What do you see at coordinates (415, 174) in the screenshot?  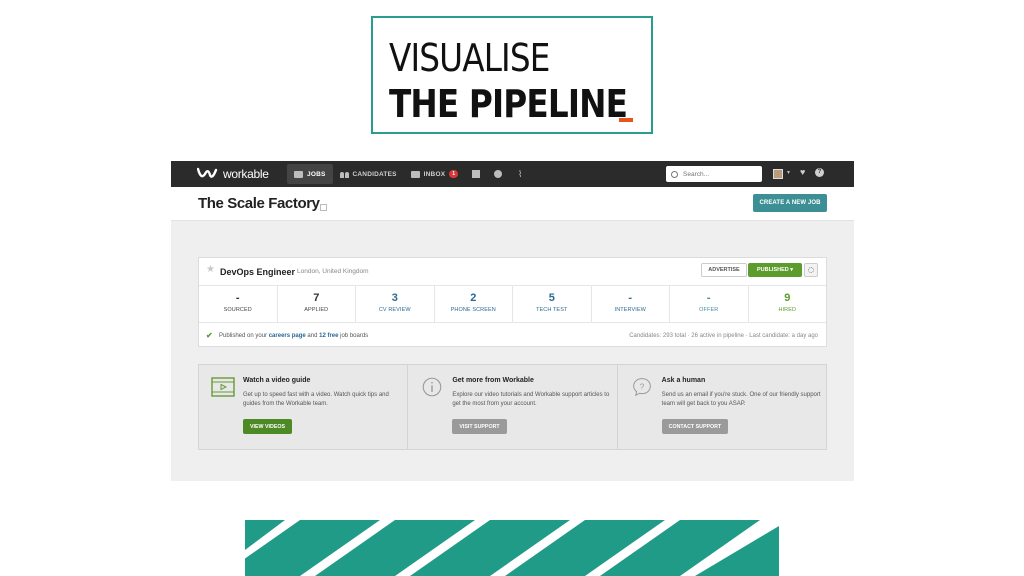 I see `envelope-icon` at bounding box center [415, 174].